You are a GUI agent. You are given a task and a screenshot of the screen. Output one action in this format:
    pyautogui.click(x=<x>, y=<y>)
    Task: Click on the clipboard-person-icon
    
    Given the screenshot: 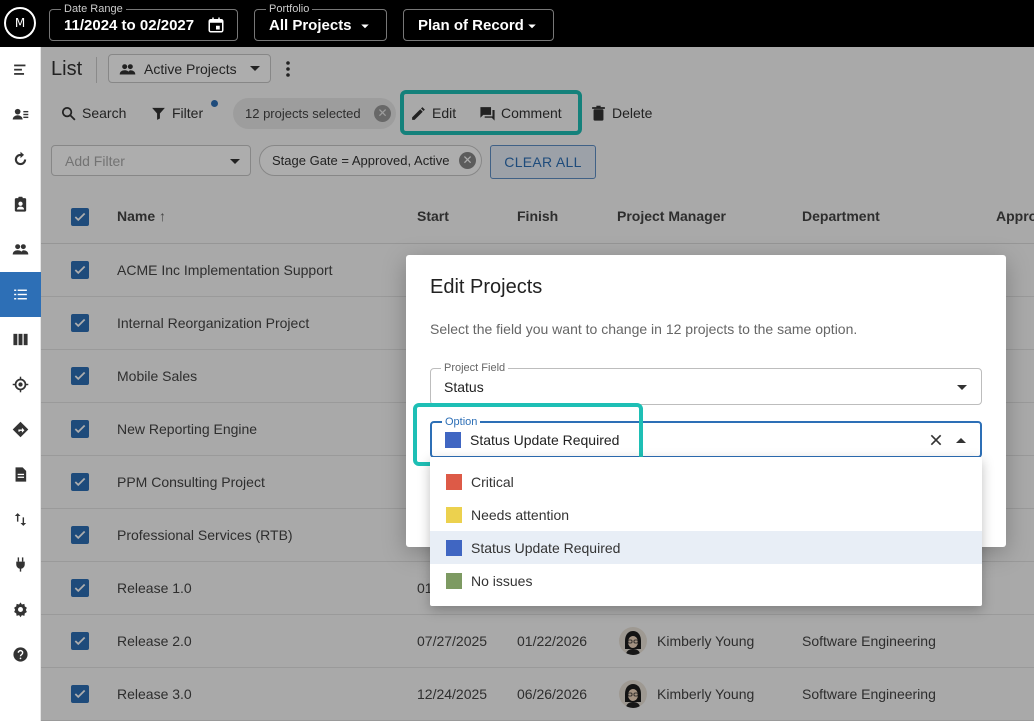 What is the action you would take?
    pyautogui.click(x=20, y=204)
    